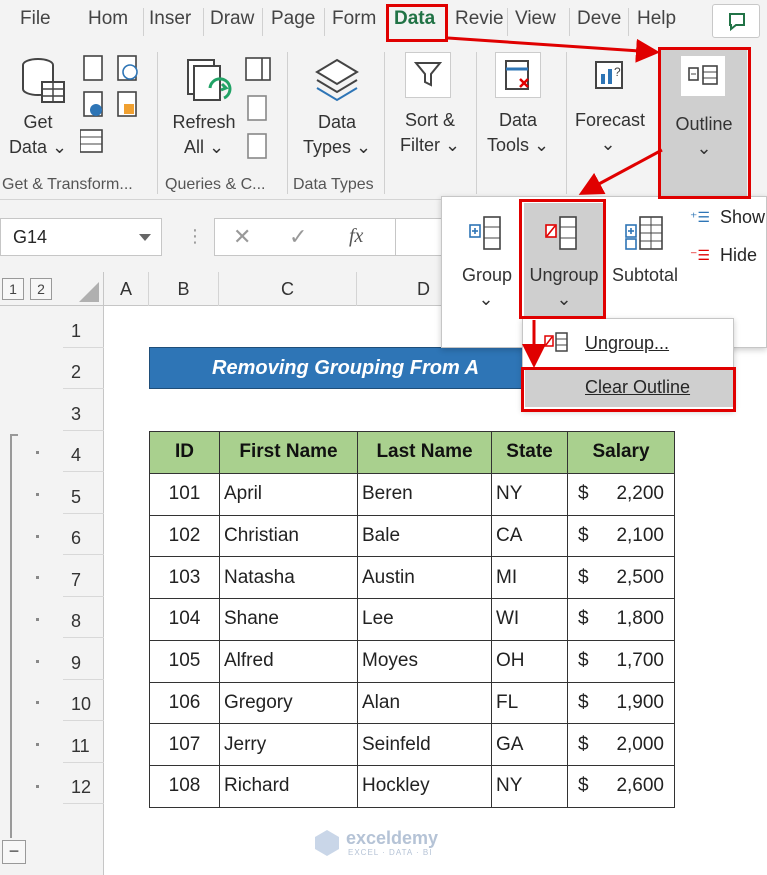  Describe the element at coordinates (288, 661) in the screenshot. I see `table-cell: Alfred` at that location.